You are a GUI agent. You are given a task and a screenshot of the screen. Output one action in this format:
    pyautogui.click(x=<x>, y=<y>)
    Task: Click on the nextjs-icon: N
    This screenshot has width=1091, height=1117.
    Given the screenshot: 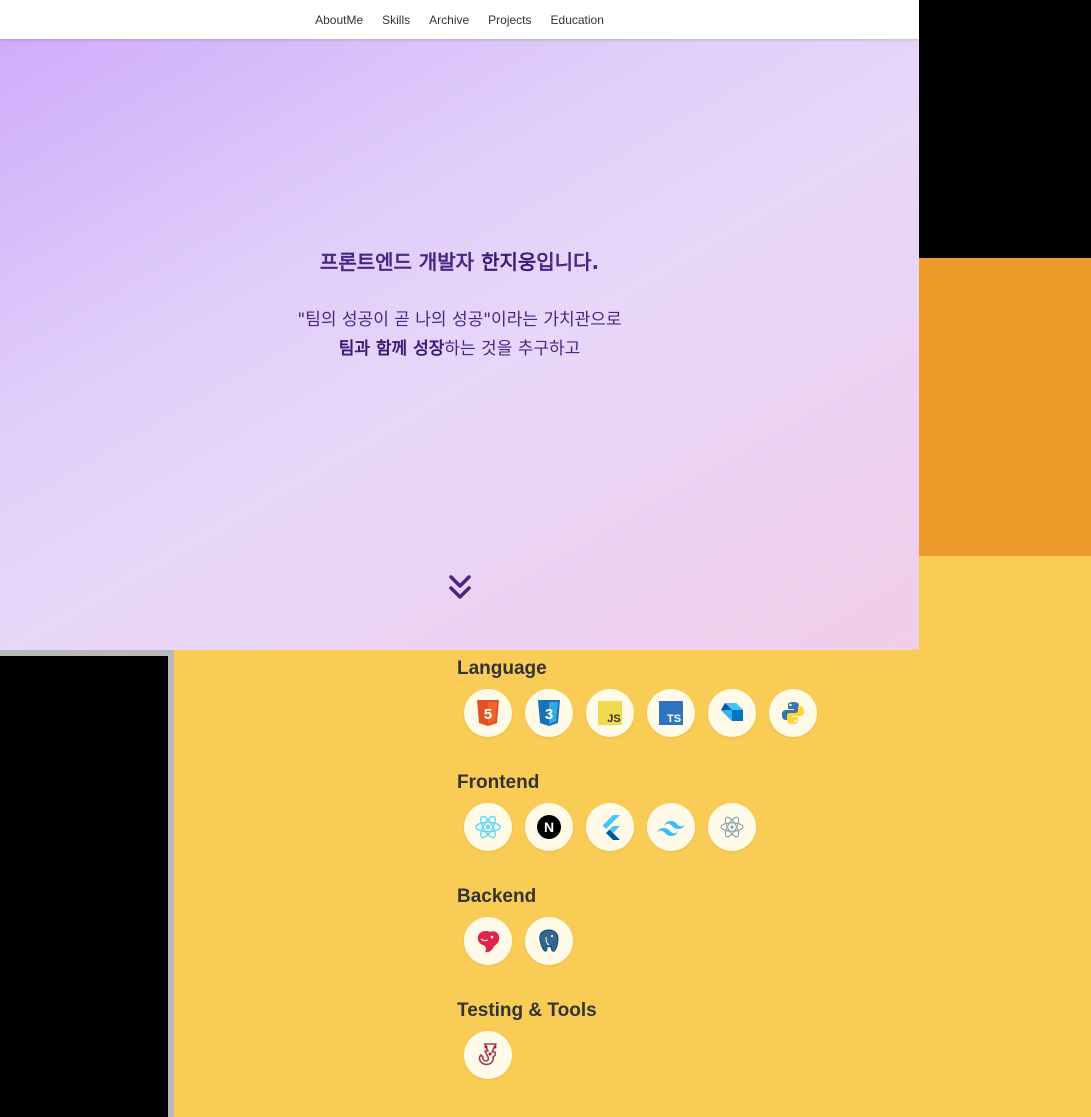 What is the action you would take?
    pyautogui.click(x=549, y=827)
    